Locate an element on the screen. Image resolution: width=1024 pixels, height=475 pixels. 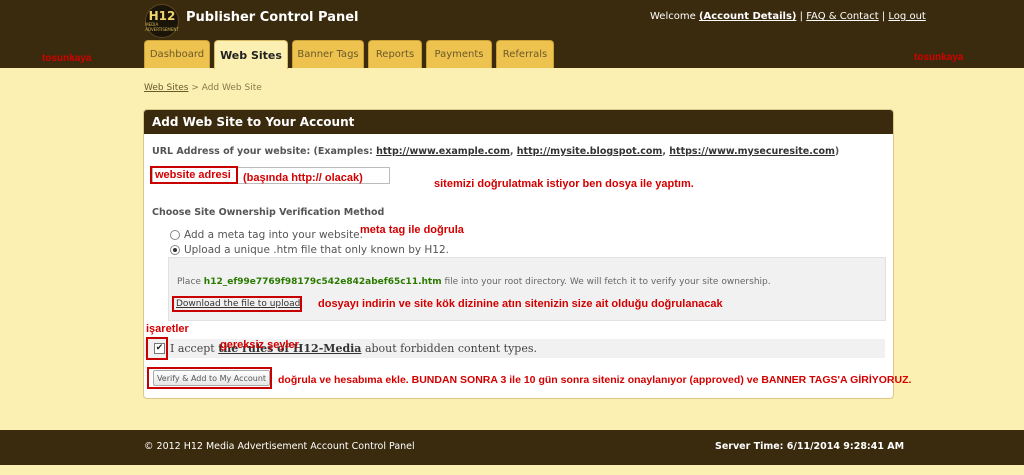
annotation-box-verify is located at coordinates (209, 378).